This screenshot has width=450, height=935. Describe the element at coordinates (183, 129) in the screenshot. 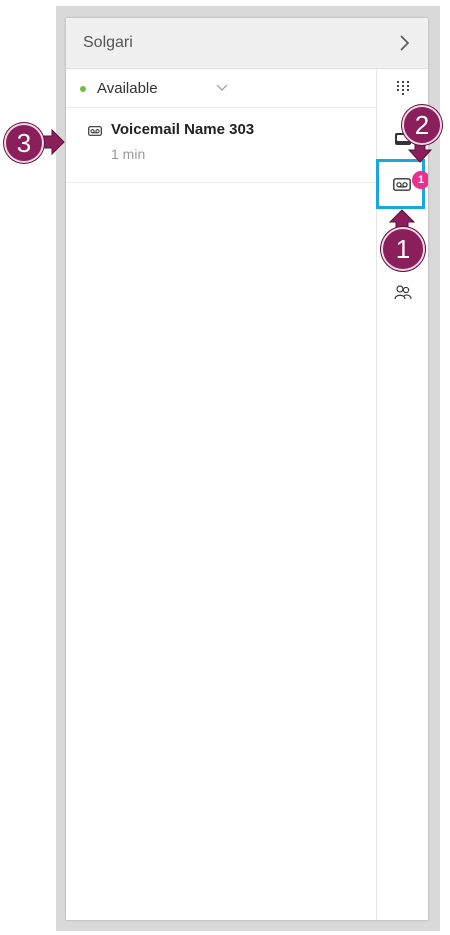

I see `voicemail-name: Voicemail Name 303` at that location.